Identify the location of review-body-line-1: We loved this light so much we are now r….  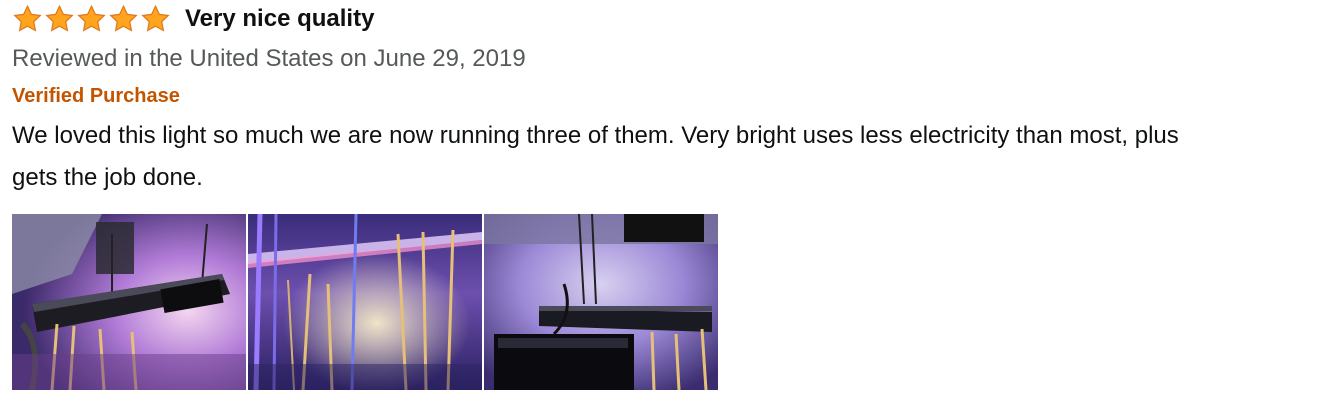
(595, 135).